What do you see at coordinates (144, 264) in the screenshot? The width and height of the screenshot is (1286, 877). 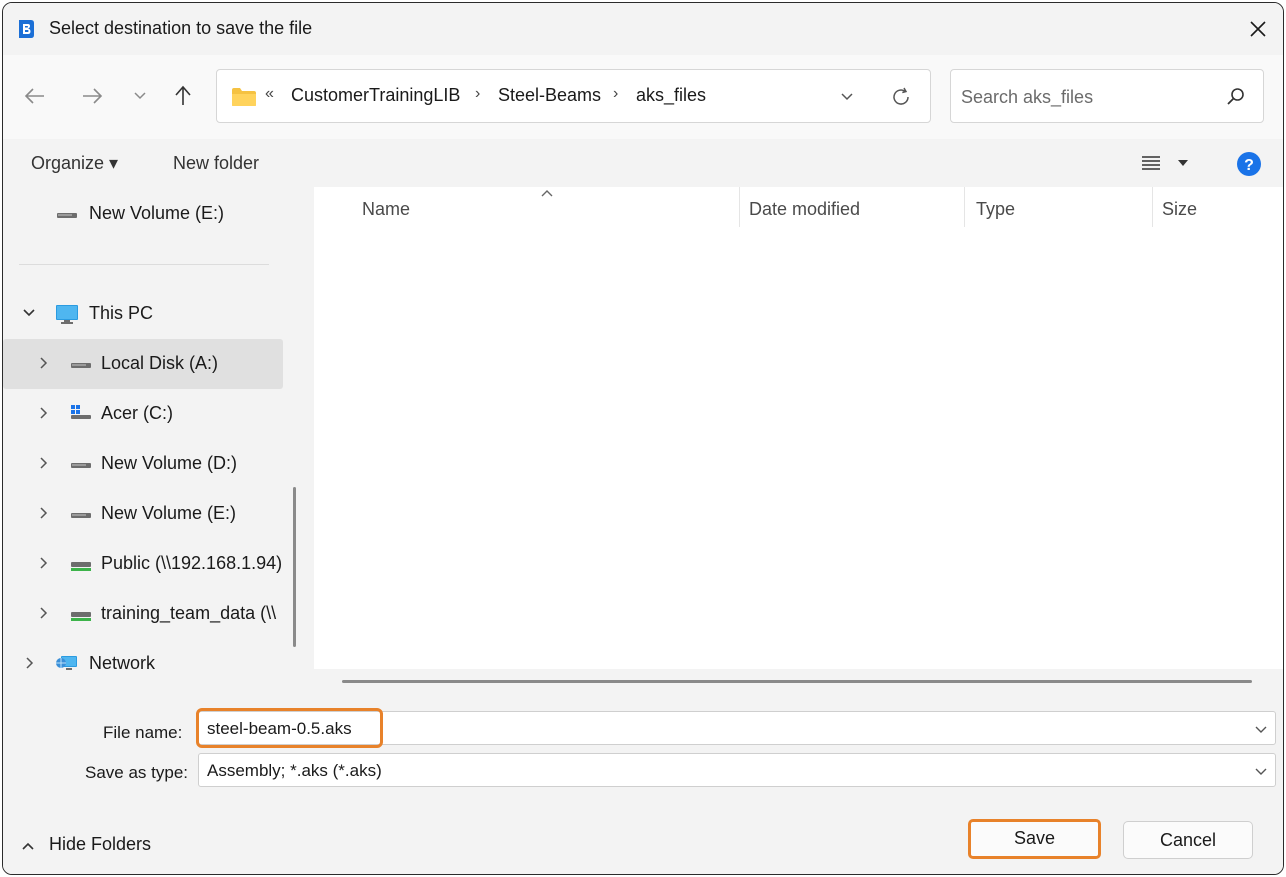 I see `nav-divider` at bounding box center [144, 264].